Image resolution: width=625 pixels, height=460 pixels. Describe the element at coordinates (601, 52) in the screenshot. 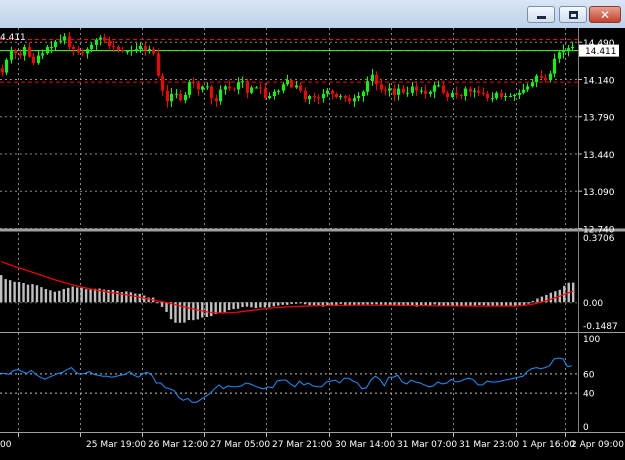

I see `current-price-label: 14.411` at that location.